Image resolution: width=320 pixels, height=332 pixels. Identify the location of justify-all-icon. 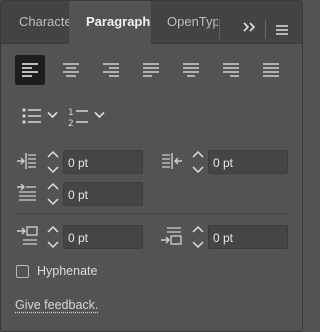
(271, 70).